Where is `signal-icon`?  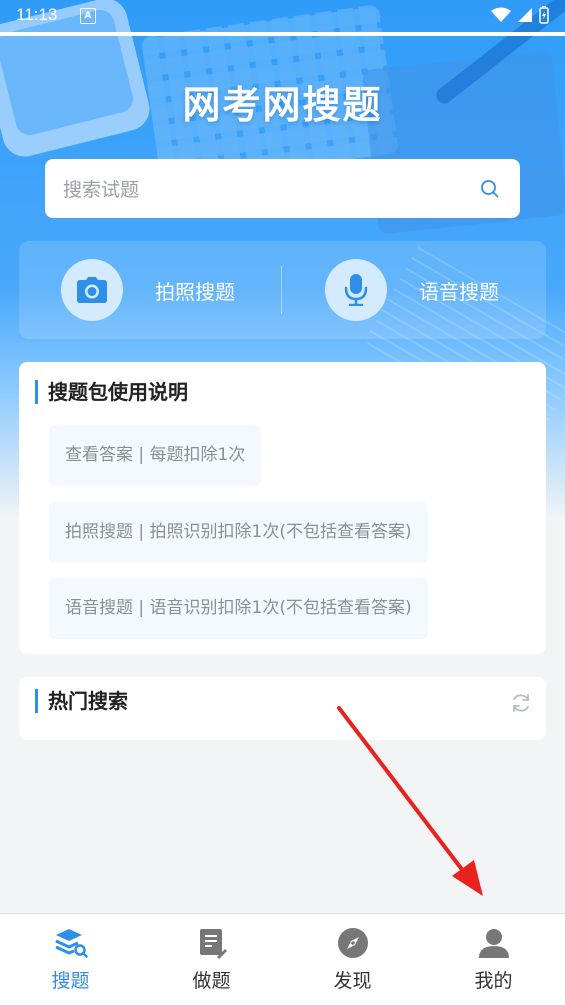
signal-icon is located at coordinates (525, 15).